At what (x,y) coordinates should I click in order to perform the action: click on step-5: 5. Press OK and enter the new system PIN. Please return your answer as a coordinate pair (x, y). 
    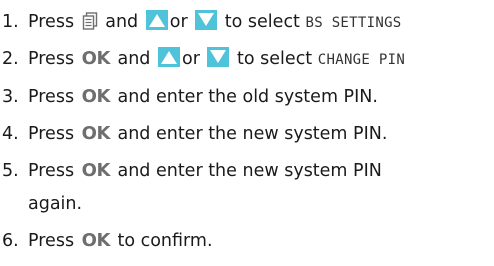
    Looking at the image, I should click on (191, 171).